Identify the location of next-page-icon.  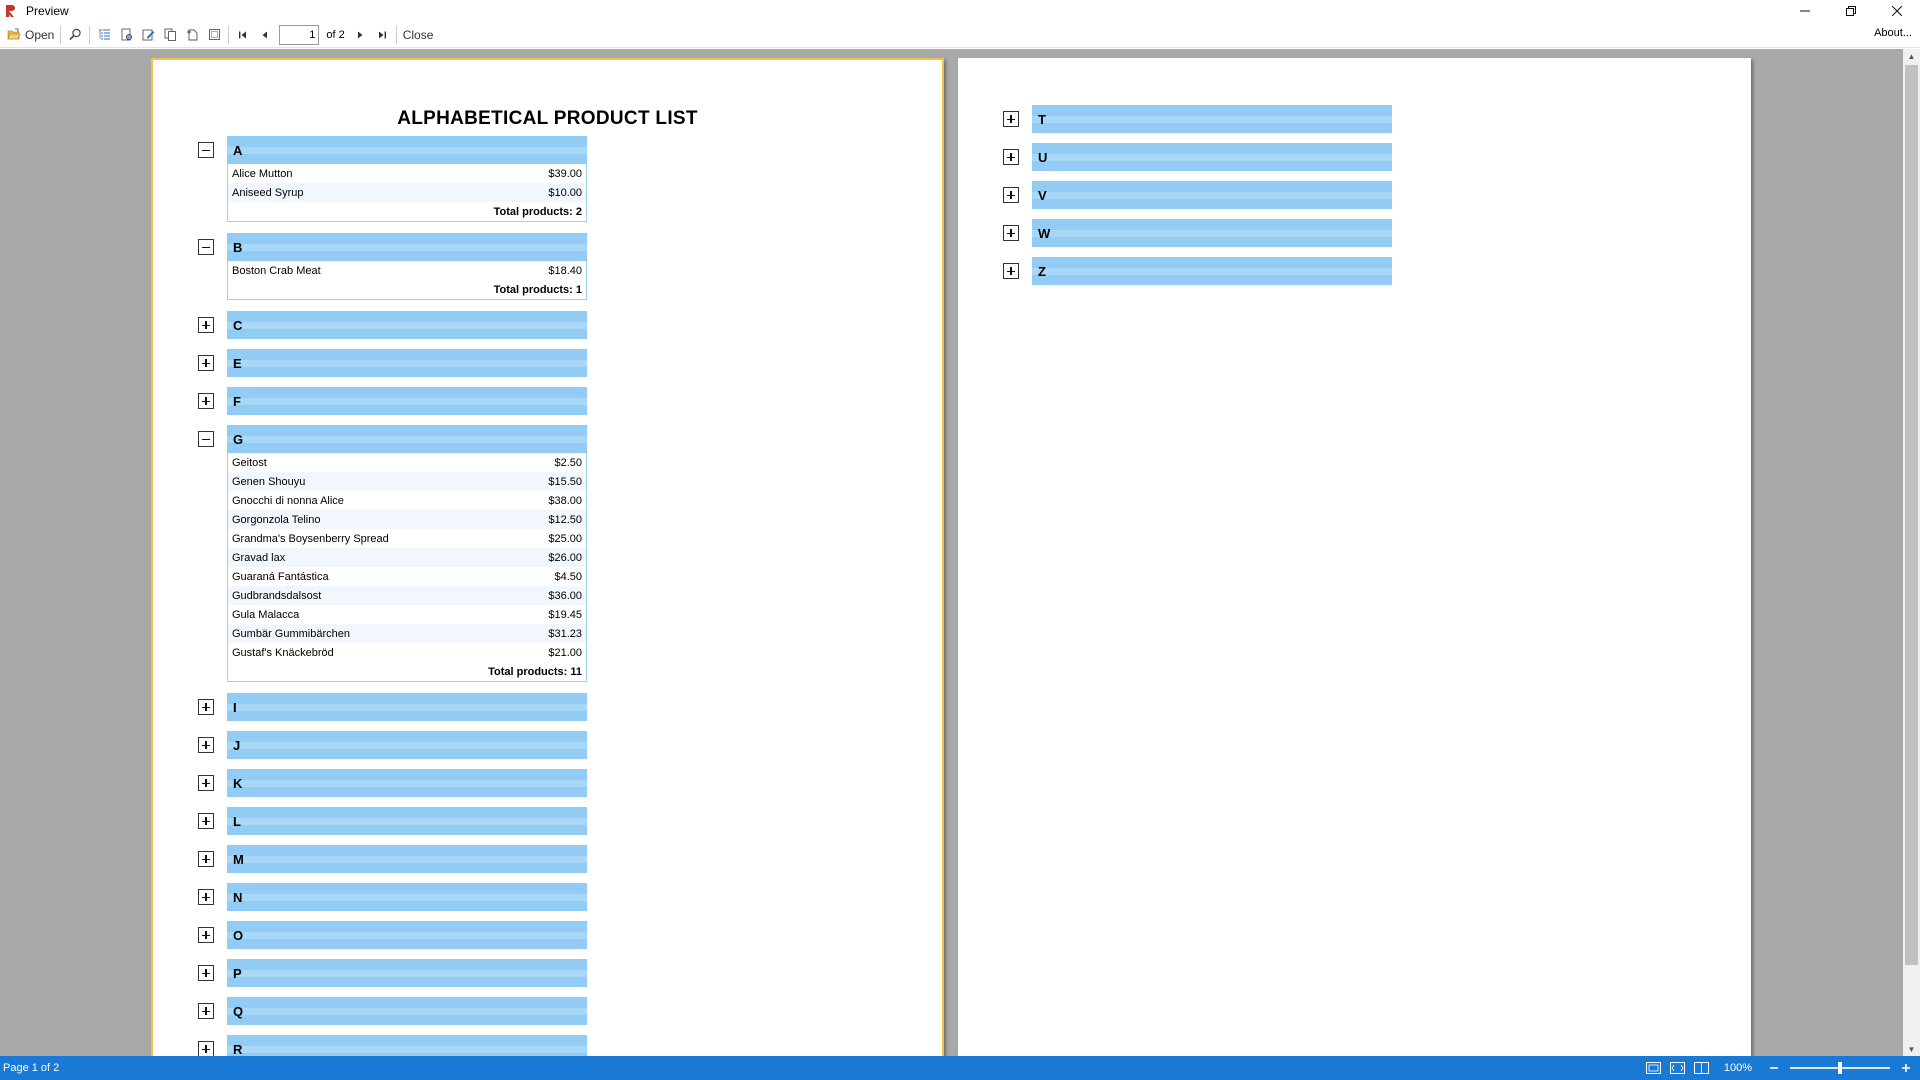
(360, 34).